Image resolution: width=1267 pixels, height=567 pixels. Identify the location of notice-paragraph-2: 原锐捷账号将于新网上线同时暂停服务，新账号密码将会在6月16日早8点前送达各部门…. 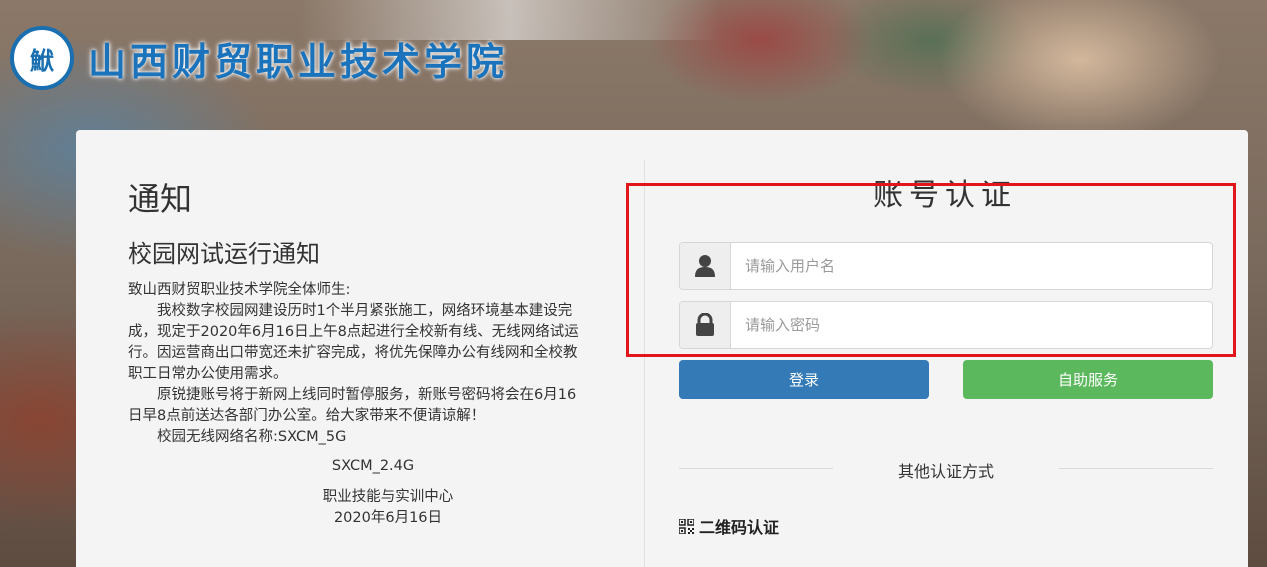
(352, 405).